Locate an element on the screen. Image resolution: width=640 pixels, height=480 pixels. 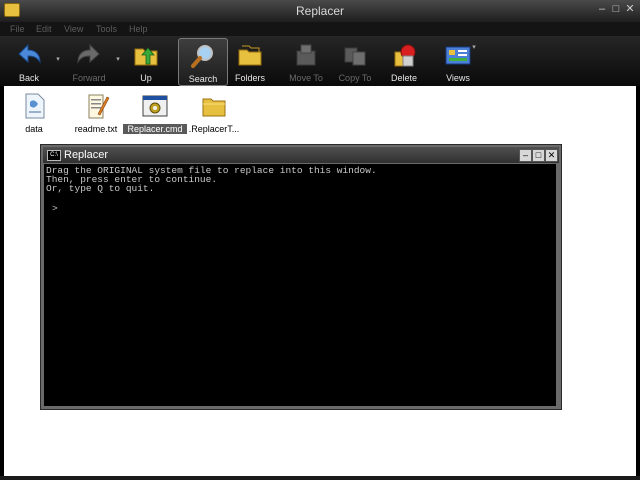
console-minimize-icon: – is located at coordinates (525, 155).